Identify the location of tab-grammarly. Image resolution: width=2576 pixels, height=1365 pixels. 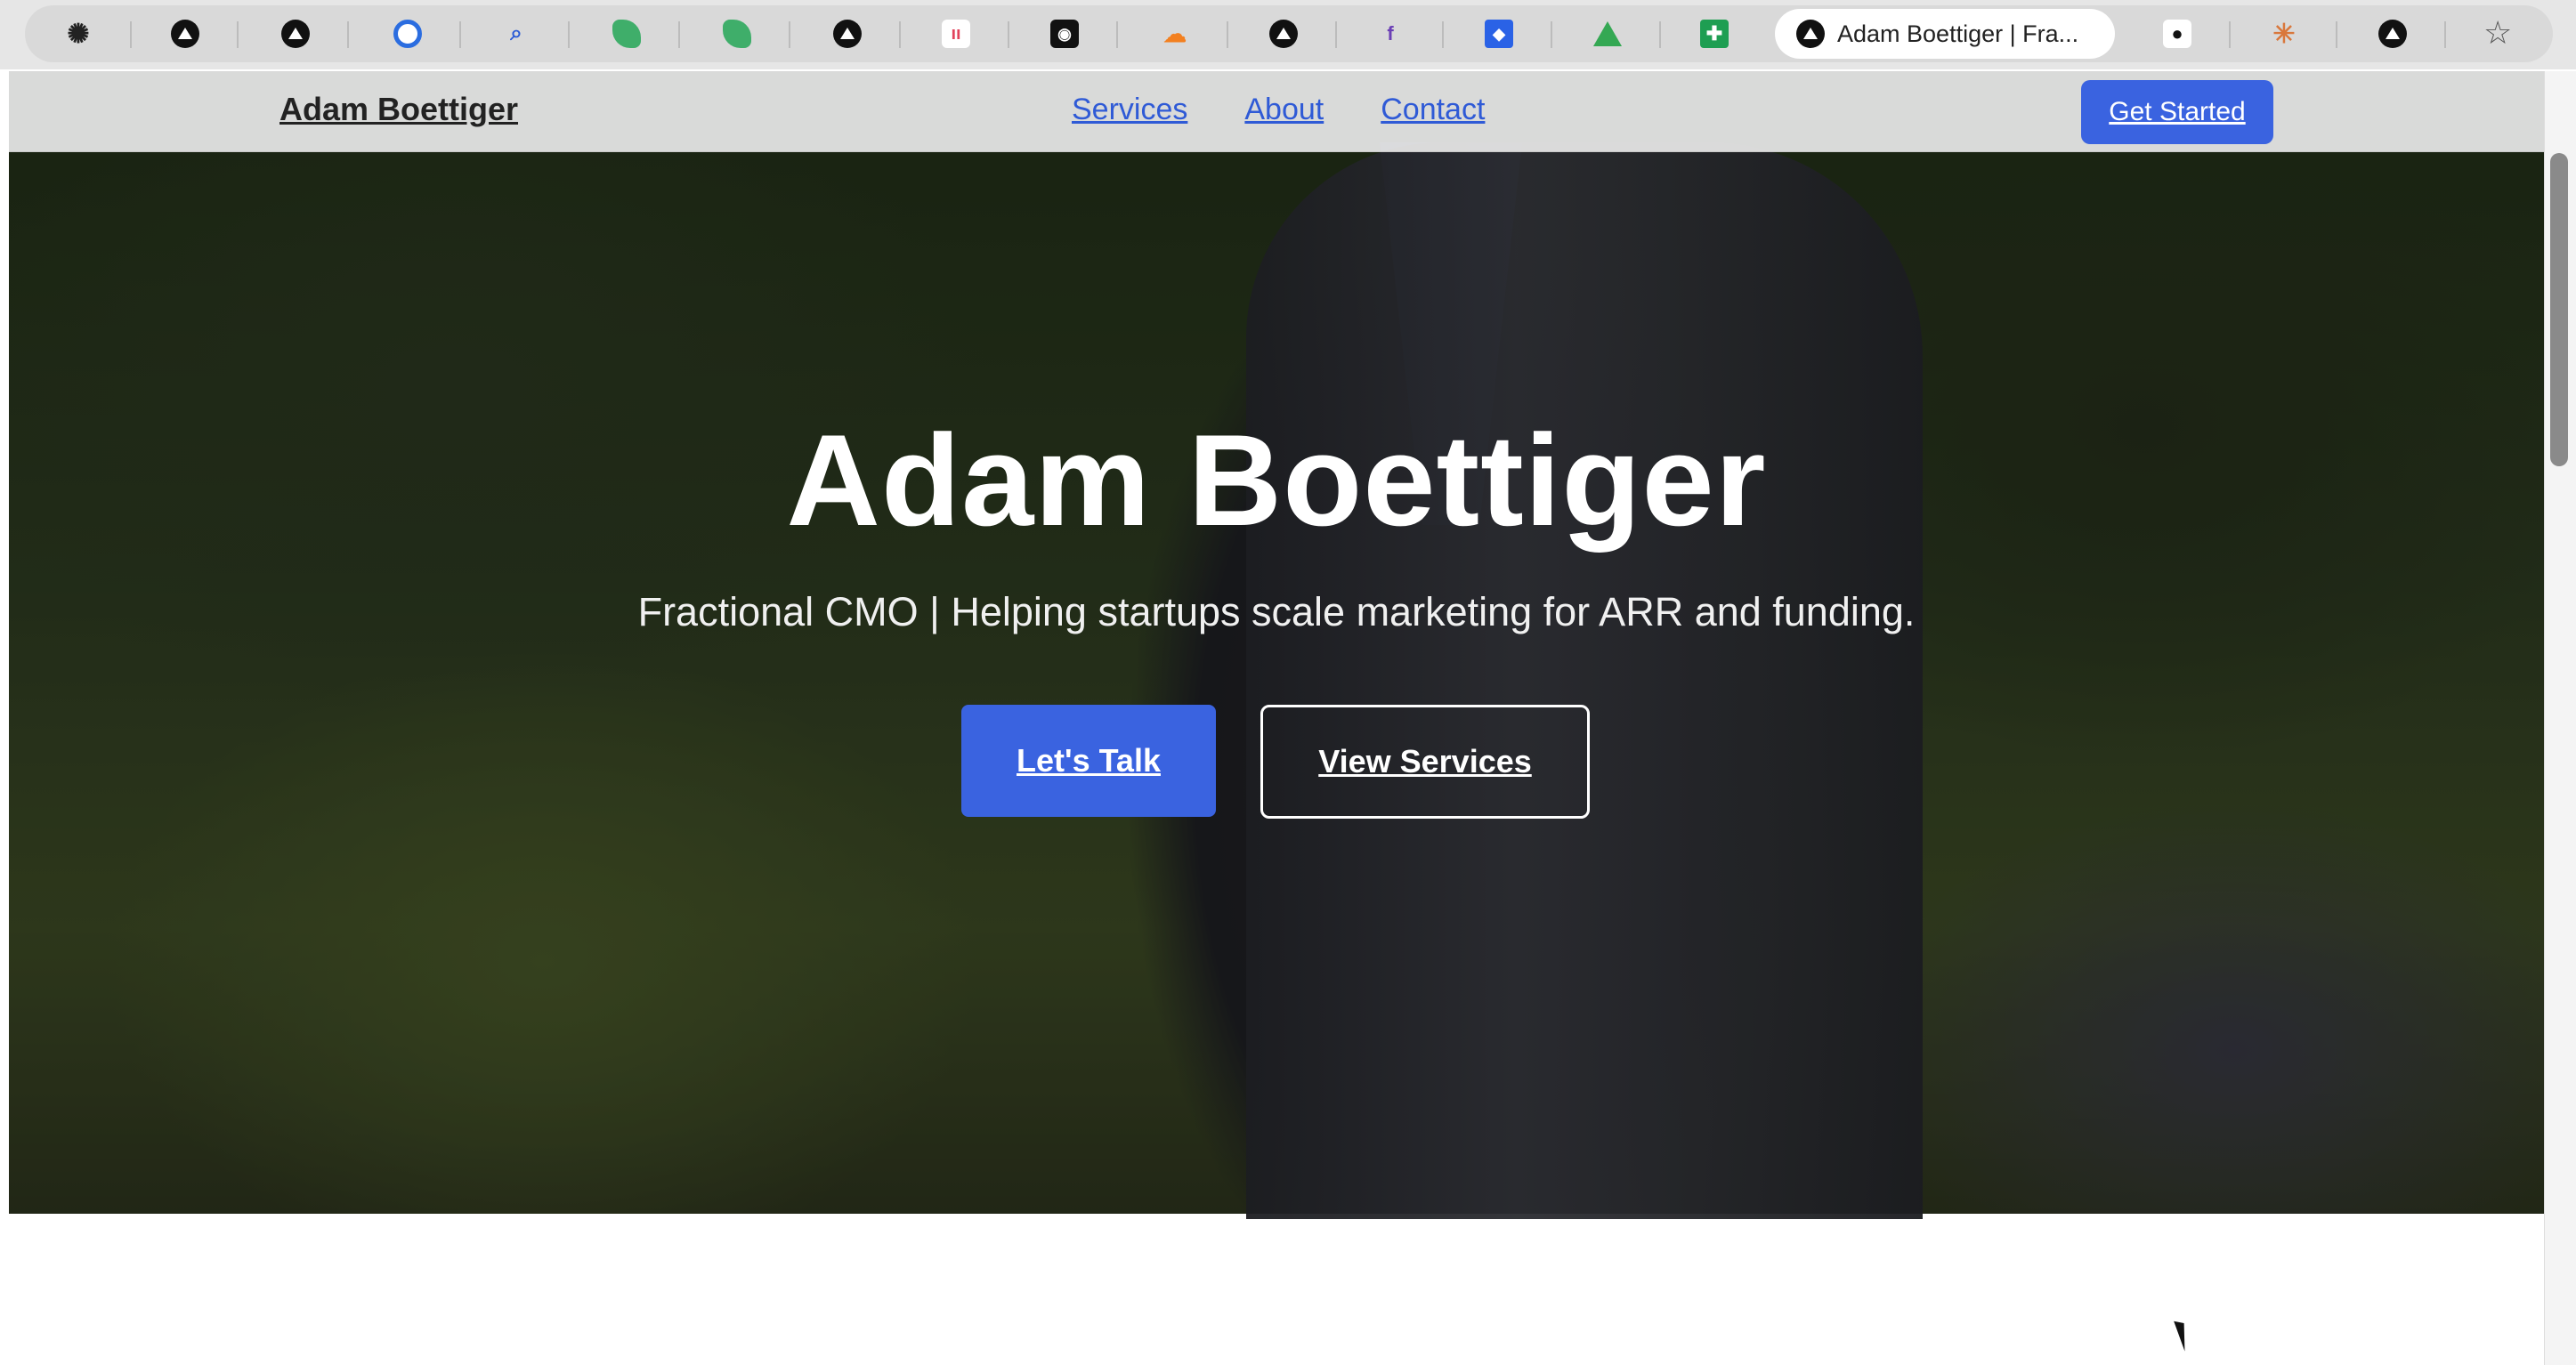
(407, 33).